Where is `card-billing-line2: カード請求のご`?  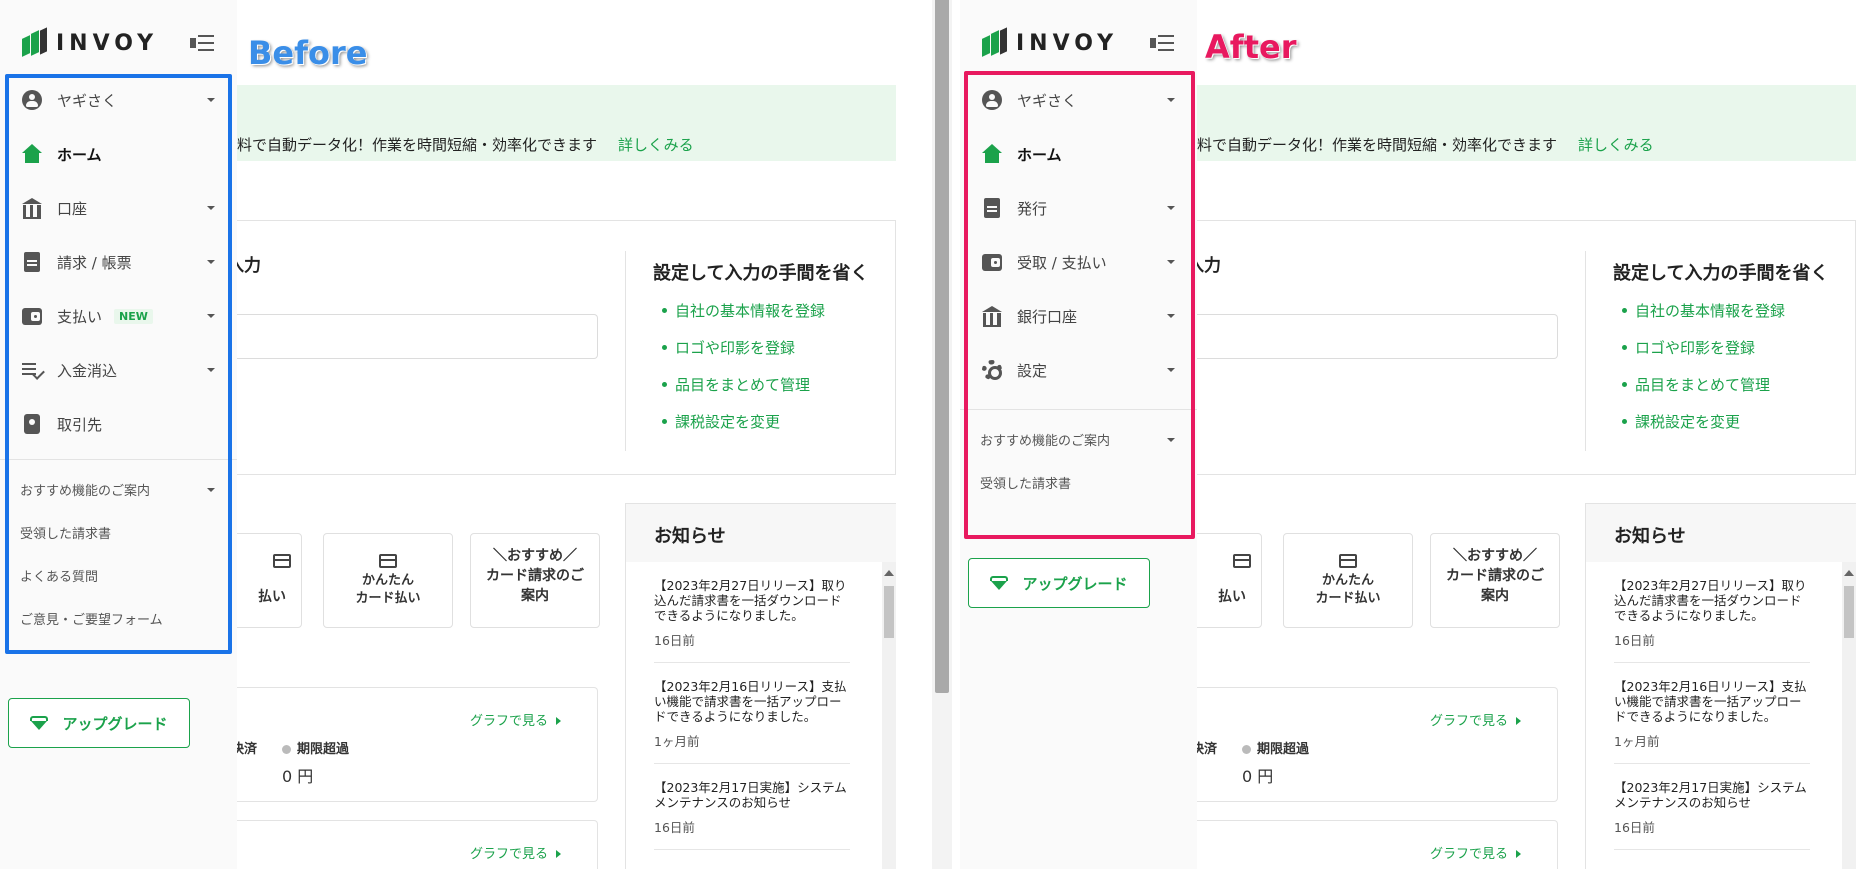 card-billing-line2: カード請求のご is located at coordinates (535, 576).